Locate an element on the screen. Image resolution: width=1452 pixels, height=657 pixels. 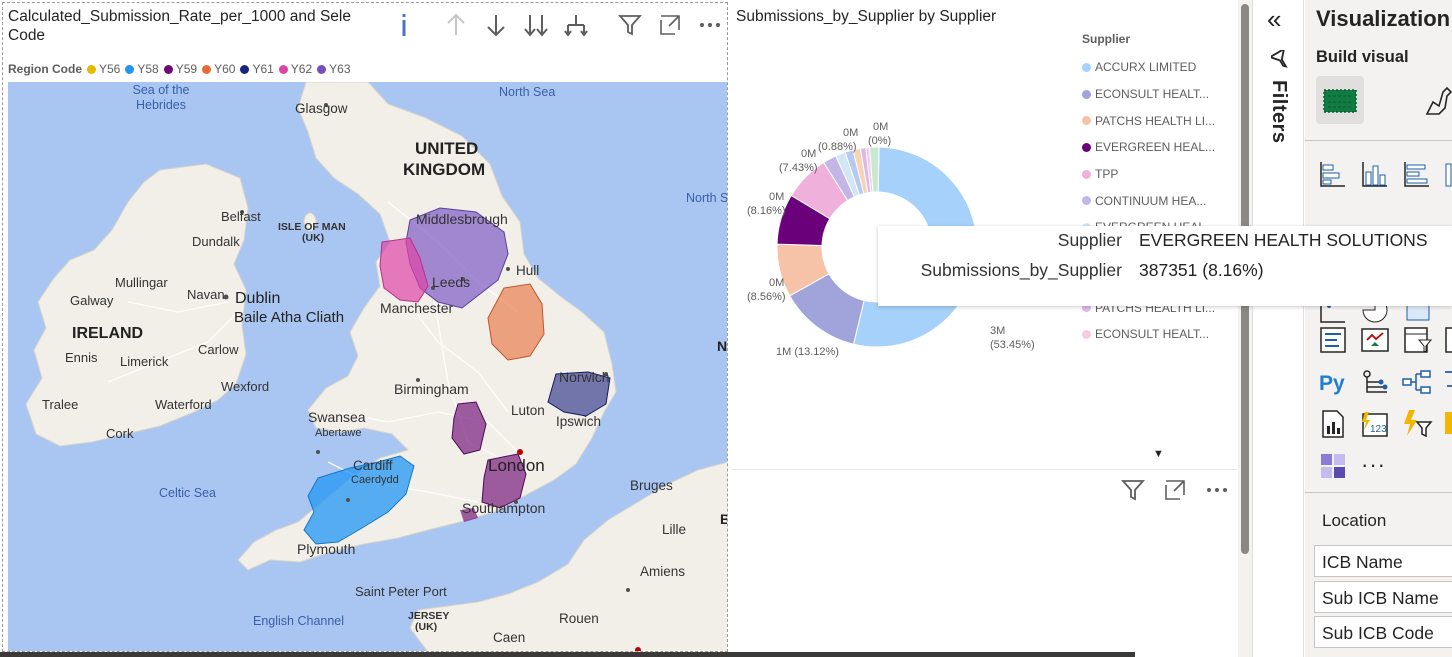
drill-down-icon is located at coordinates (496, 25).